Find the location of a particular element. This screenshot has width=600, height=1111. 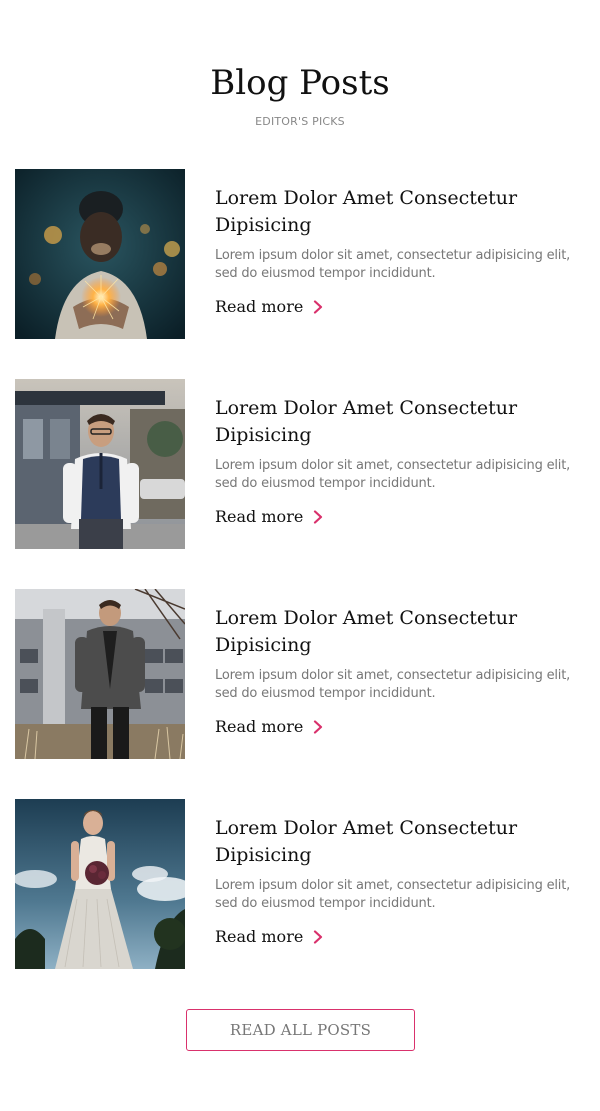

page-title: Blog Posts is located at coordinates (300, 83).